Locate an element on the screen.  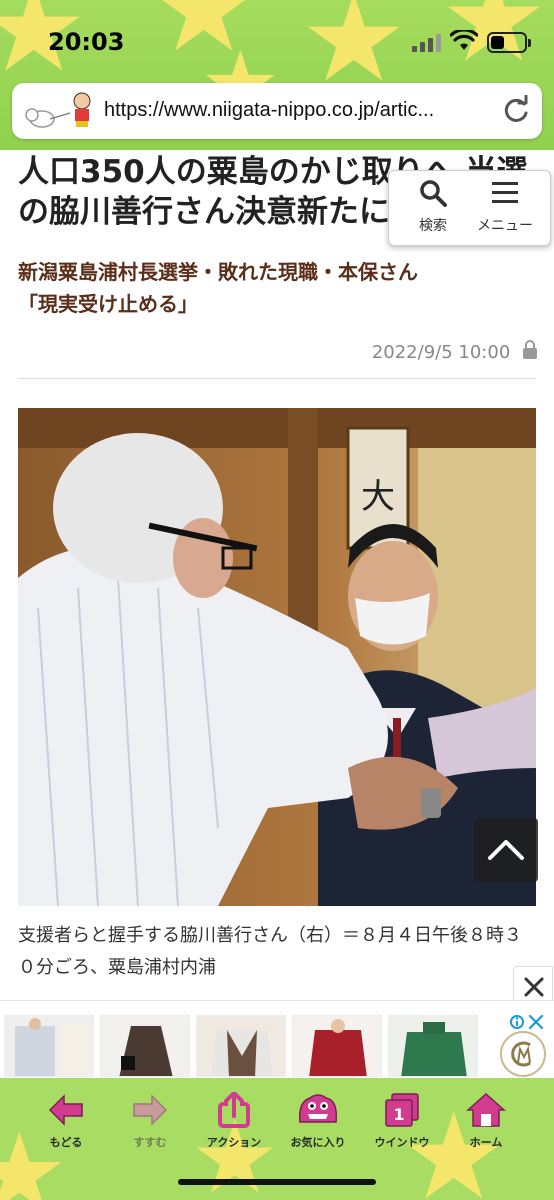
search-menu-panel: 検索 メニュー is located at coordinates (469, 208).